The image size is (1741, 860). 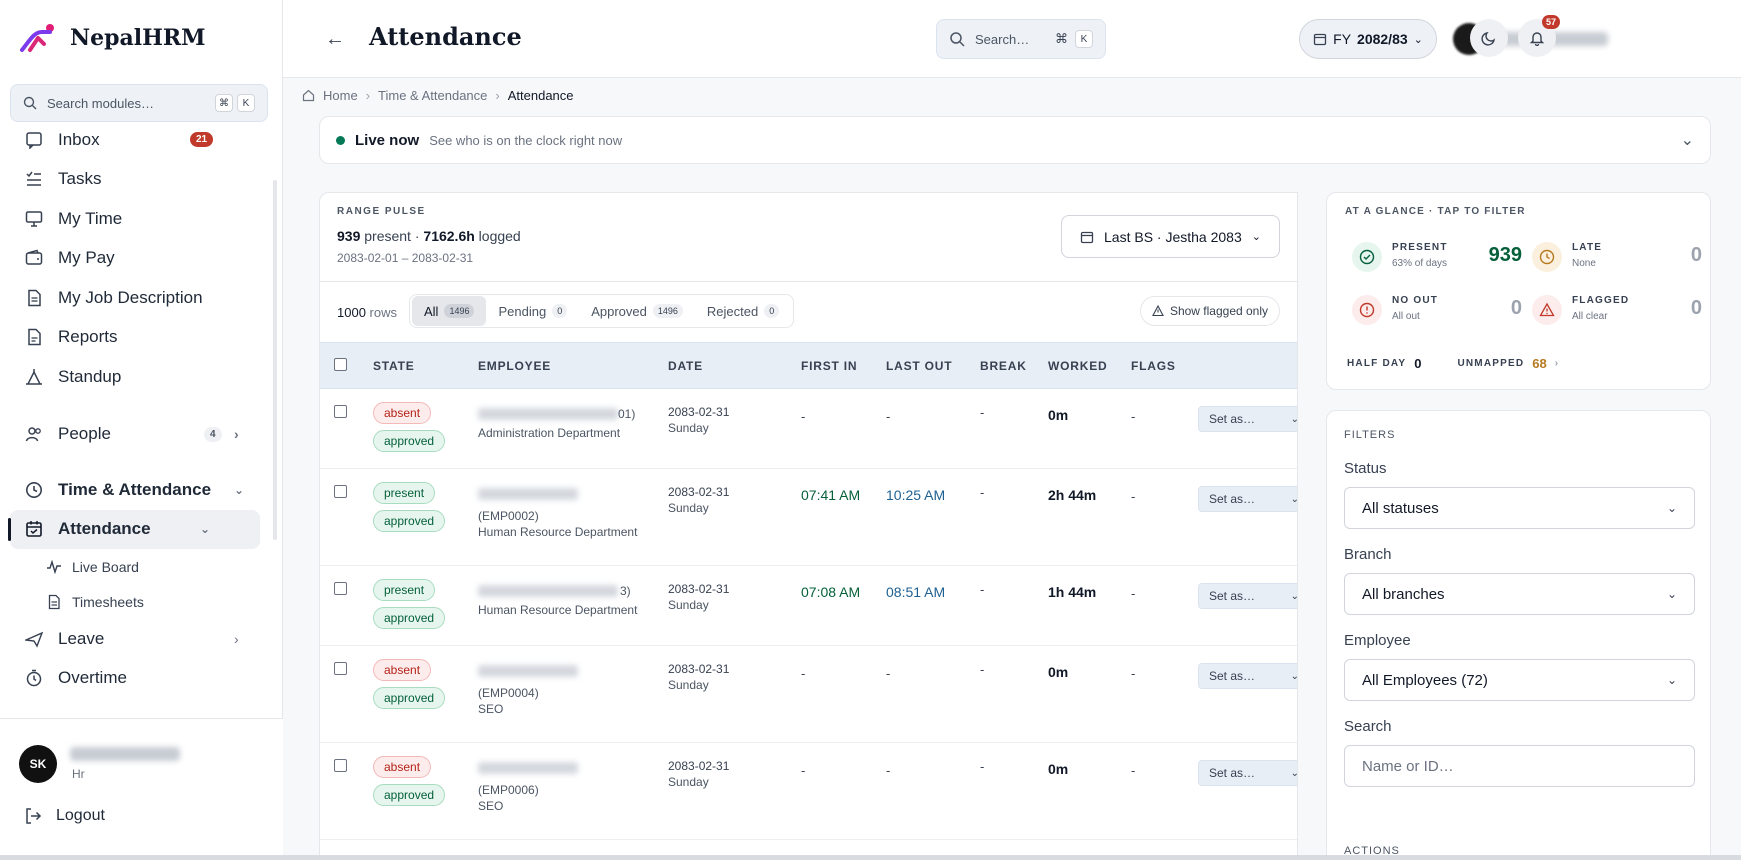 What do you see at coordinates (335, 39) in the screenshot?
I see `back-arrow-icon: ←` at bounding box center [335, 39].